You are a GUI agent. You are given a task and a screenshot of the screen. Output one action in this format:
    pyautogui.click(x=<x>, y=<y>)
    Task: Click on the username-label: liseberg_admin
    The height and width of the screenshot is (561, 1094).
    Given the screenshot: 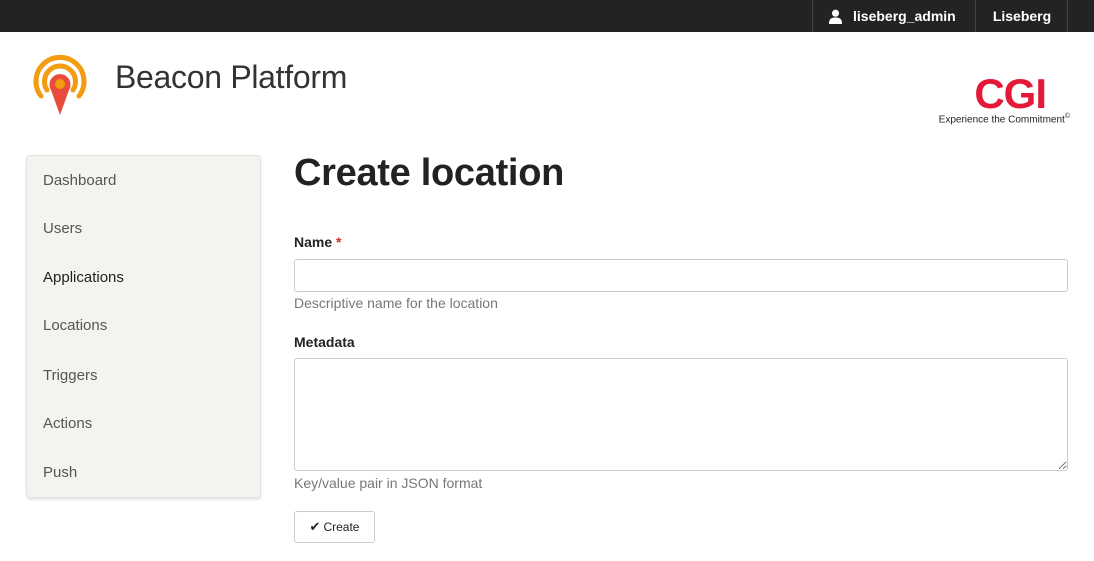 What is the action you would take?
    pyautogui.click(x=904, y=16)
    